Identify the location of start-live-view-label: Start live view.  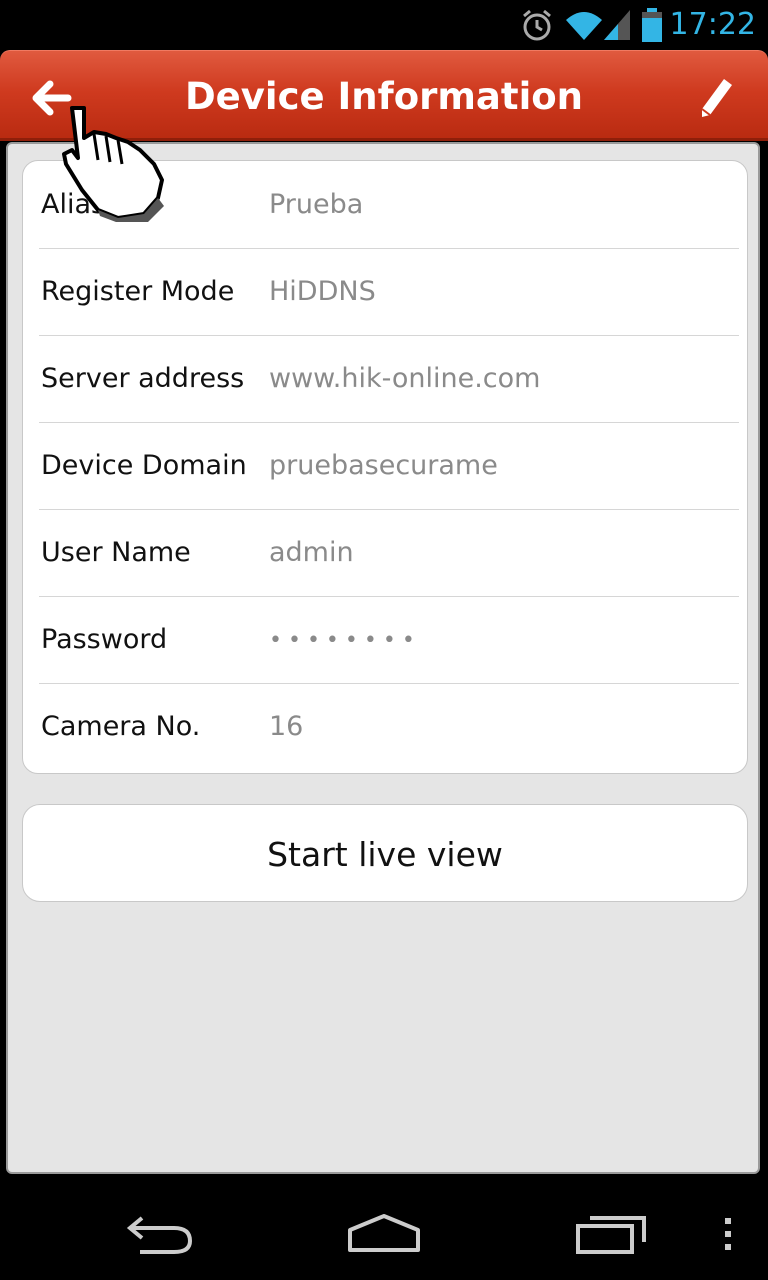
(385, 854).